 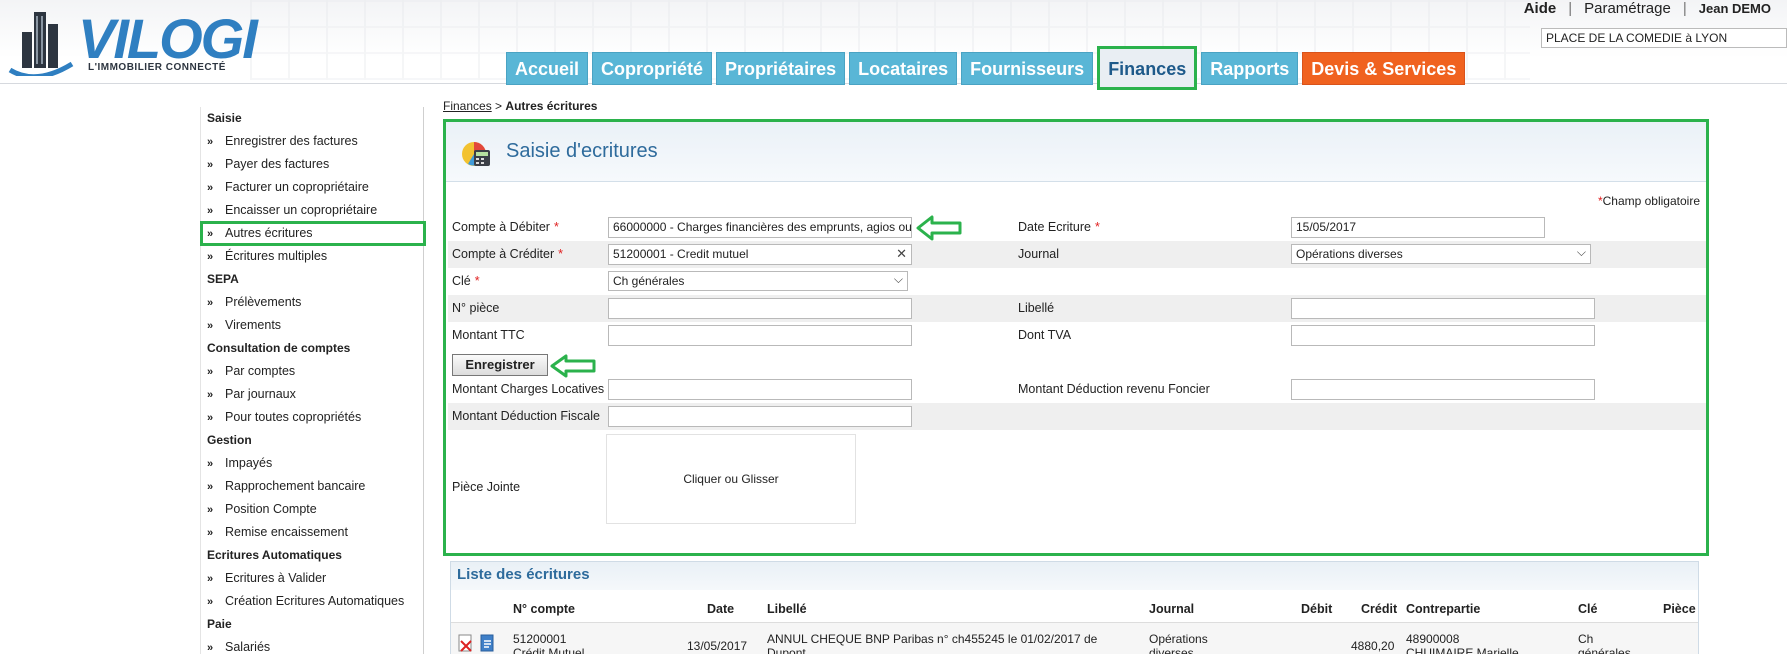 What do you see at coordinates (312, 532) in the screenshot?
I see `sidebar-item-remise-encaissement: » Remise encaissement` at bounding box center [312, 532].